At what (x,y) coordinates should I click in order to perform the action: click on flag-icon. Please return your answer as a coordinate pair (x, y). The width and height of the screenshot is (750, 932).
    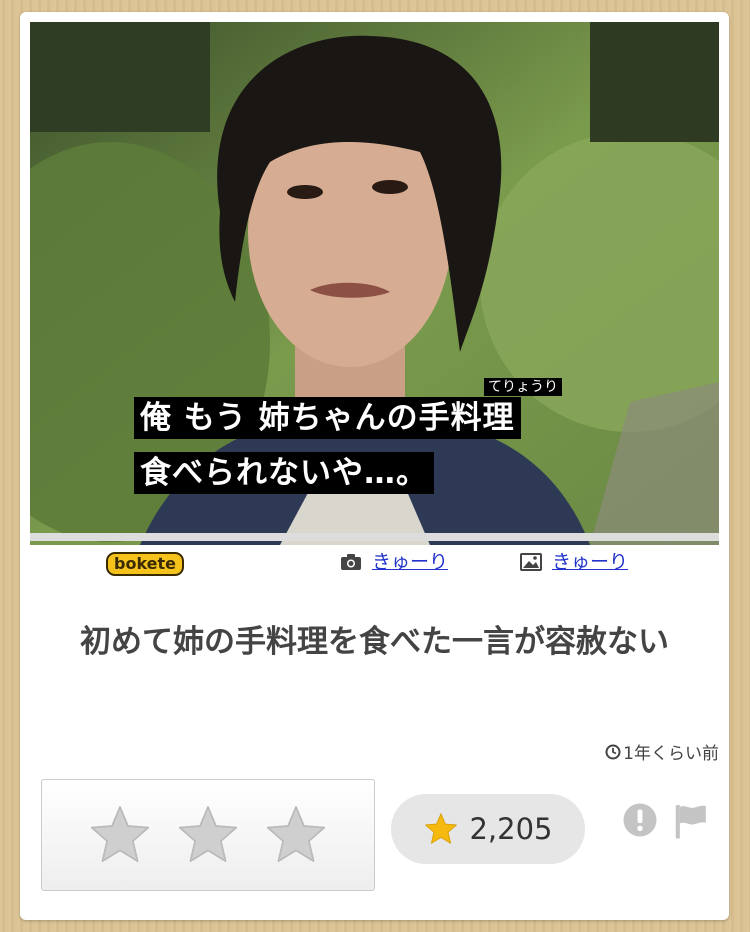
    Looking at the image, I should click on (690, 821).